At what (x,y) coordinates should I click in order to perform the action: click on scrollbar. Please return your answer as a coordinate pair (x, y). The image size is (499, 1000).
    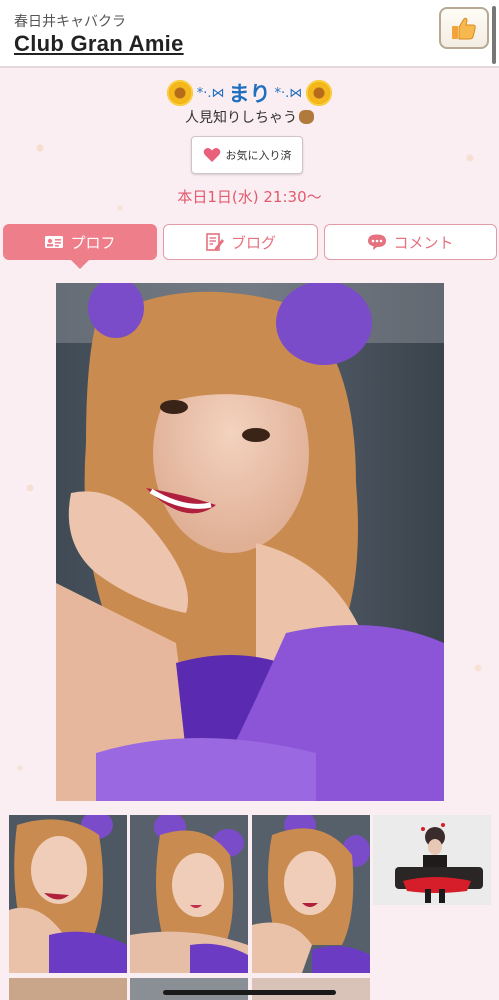
    Looking at the image, I should click on (494, 35).